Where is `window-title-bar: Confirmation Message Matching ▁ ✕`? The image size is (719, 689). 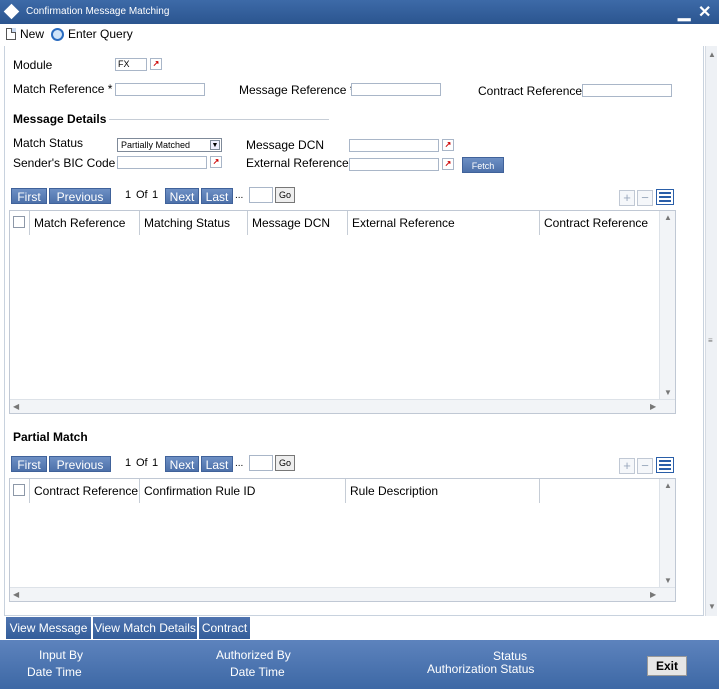
window-title-bar: Confirmation Message Matching ▁ ✕ is located at coordinates (359, 12).